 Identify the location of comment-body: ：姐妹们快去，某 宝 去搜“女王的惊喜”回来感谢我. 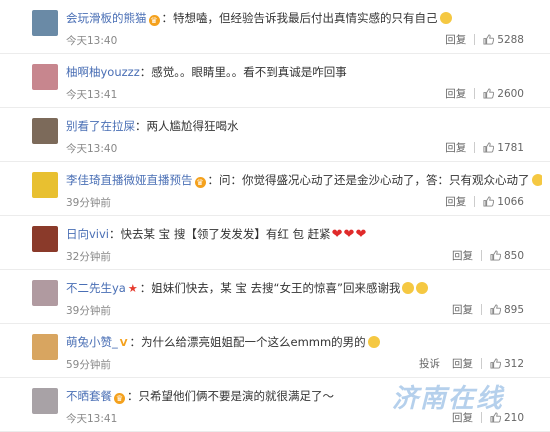
(270, 288).